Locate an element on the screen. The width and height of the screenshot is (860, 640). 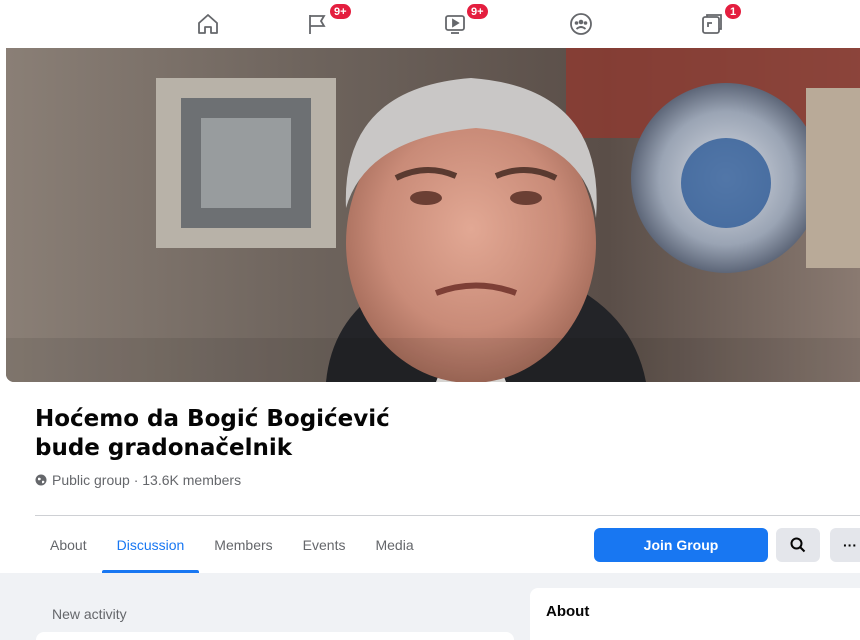
group-tabs: About Discussion Members Events Media is located at coordinates (232, 545).